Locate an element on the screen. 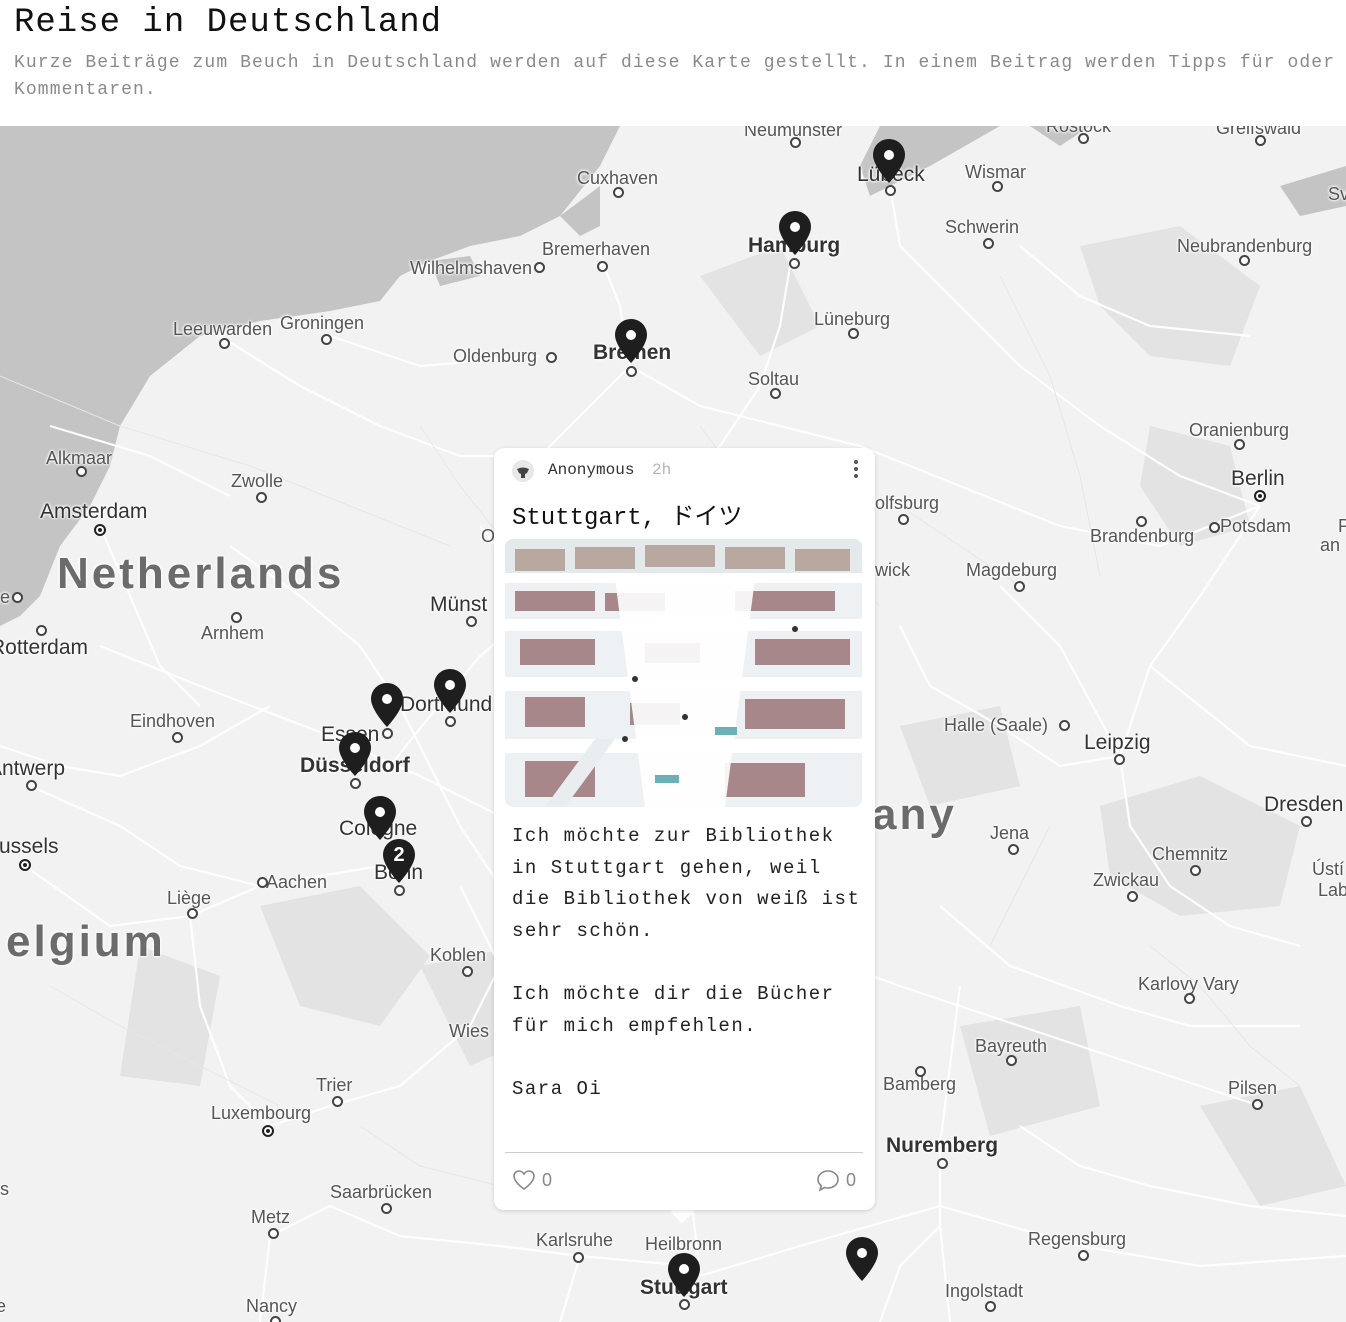 Image resolution: width=1346 pixels, height=1322 pixels. country-germany: any is located at coordinates (914, 814).